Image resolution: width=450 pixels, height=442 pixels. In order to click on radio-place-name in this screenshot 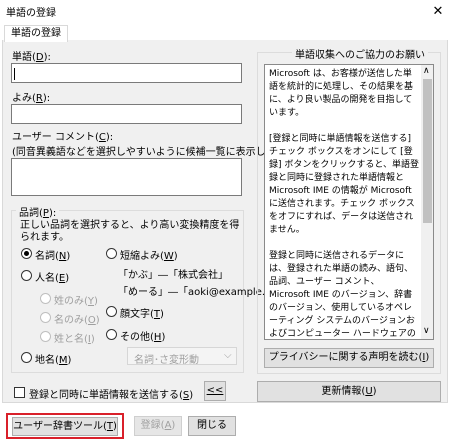, I will do `click(26, 357)`.